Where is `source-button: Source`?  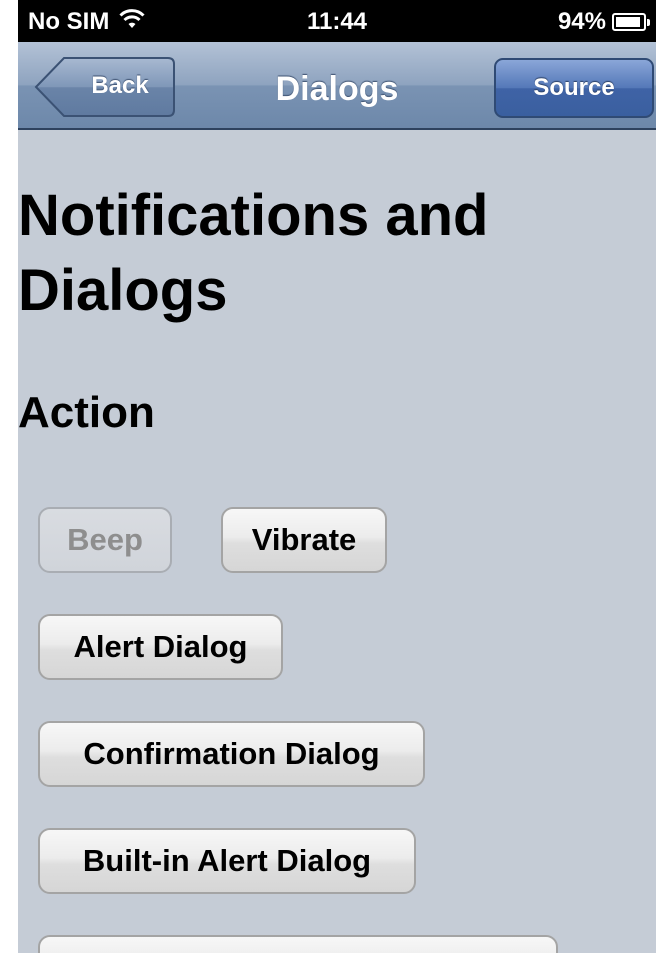 source-button: Source is located at coordinates (574, 88).